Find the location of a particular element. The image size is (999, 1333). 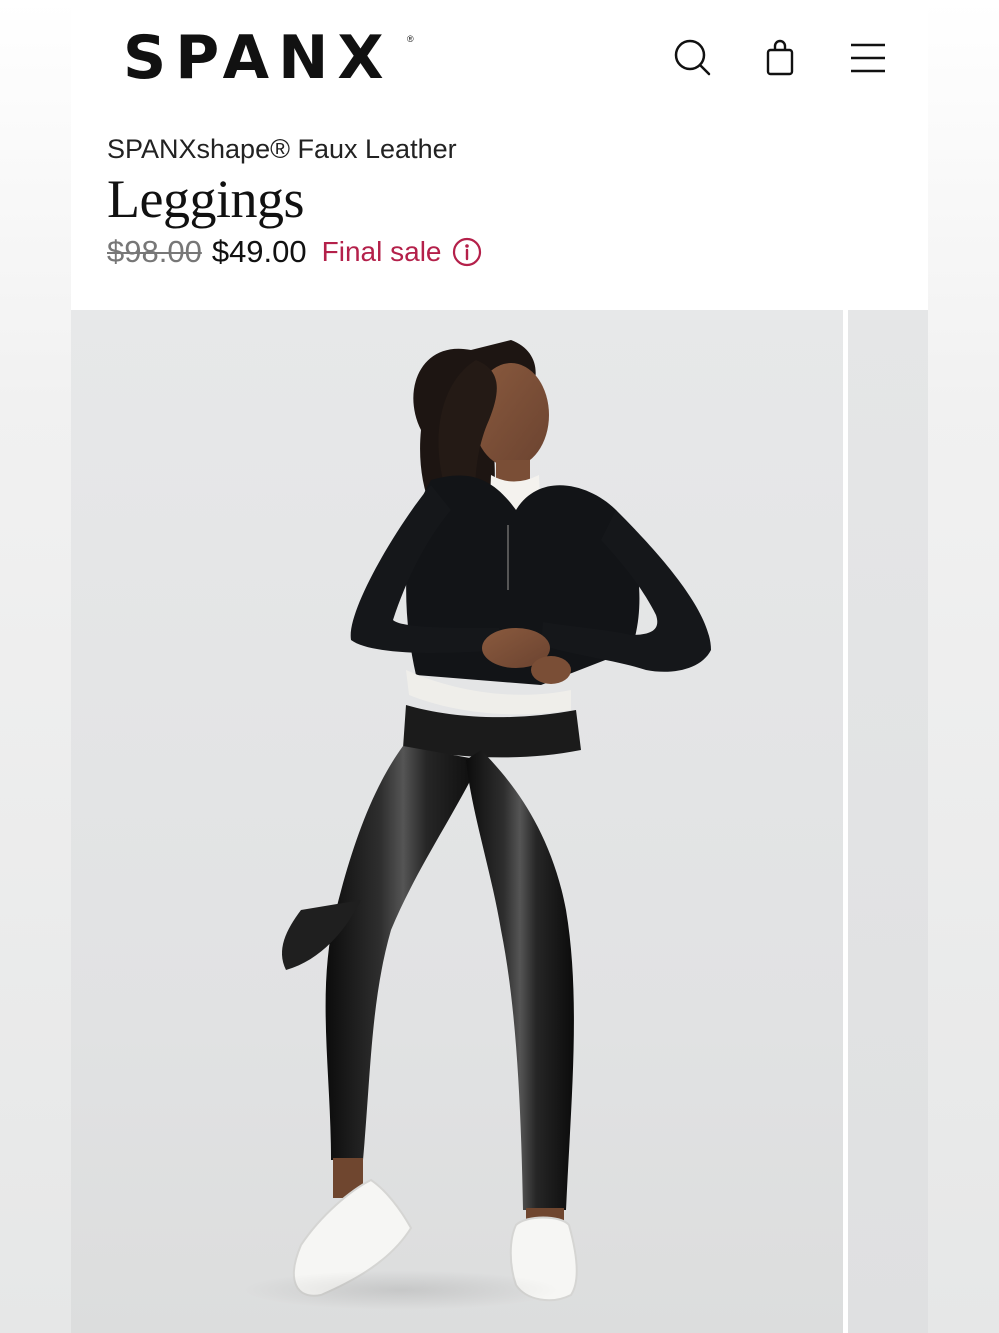

menu-icon is located at coordinates (868, 58).